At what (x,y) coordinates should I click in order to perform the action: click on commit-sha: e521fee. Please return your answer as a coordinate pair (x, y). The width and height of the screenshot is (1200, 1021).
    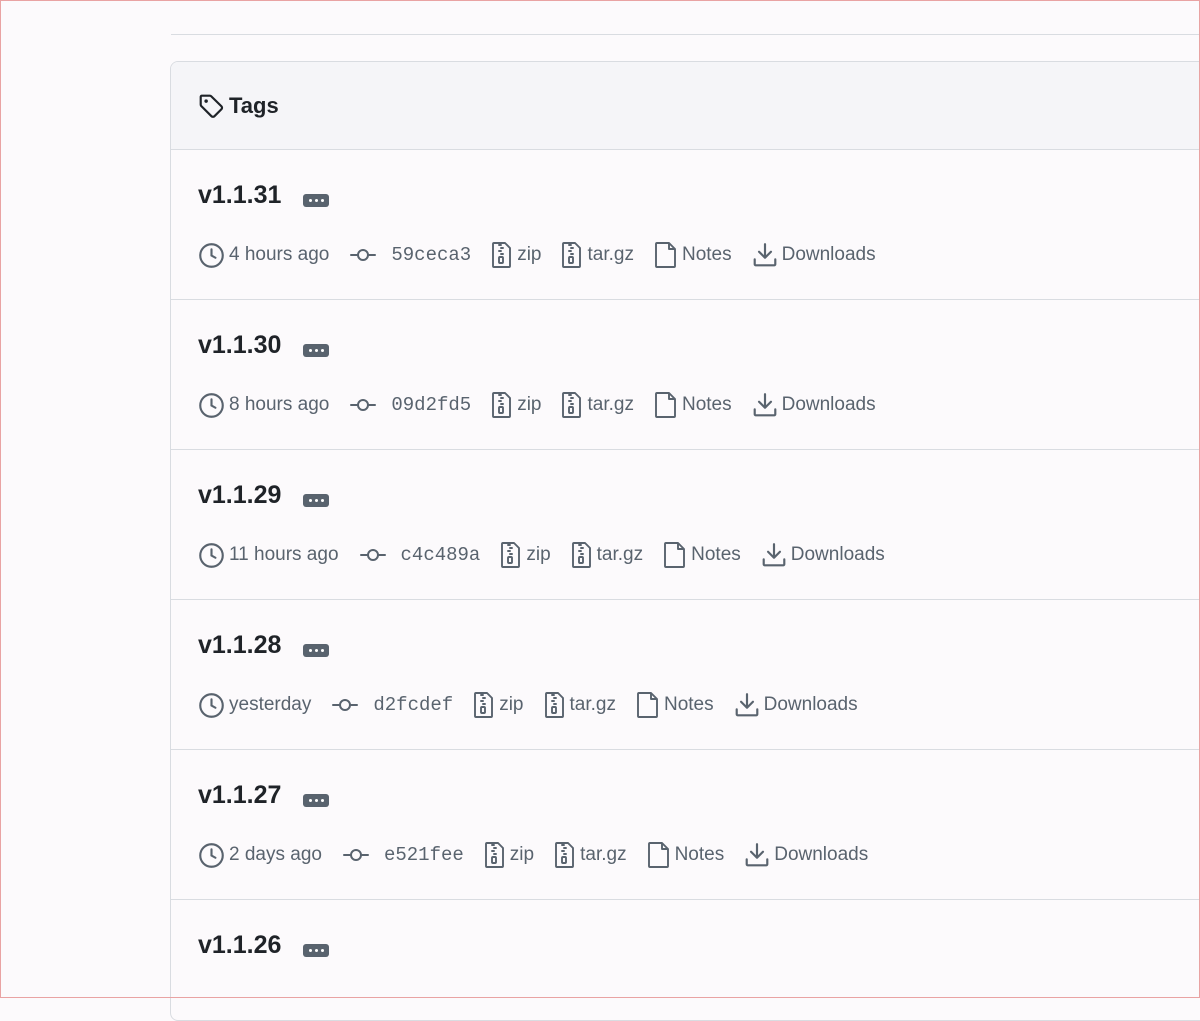
    Looking at the image, I should click on (423, 855).